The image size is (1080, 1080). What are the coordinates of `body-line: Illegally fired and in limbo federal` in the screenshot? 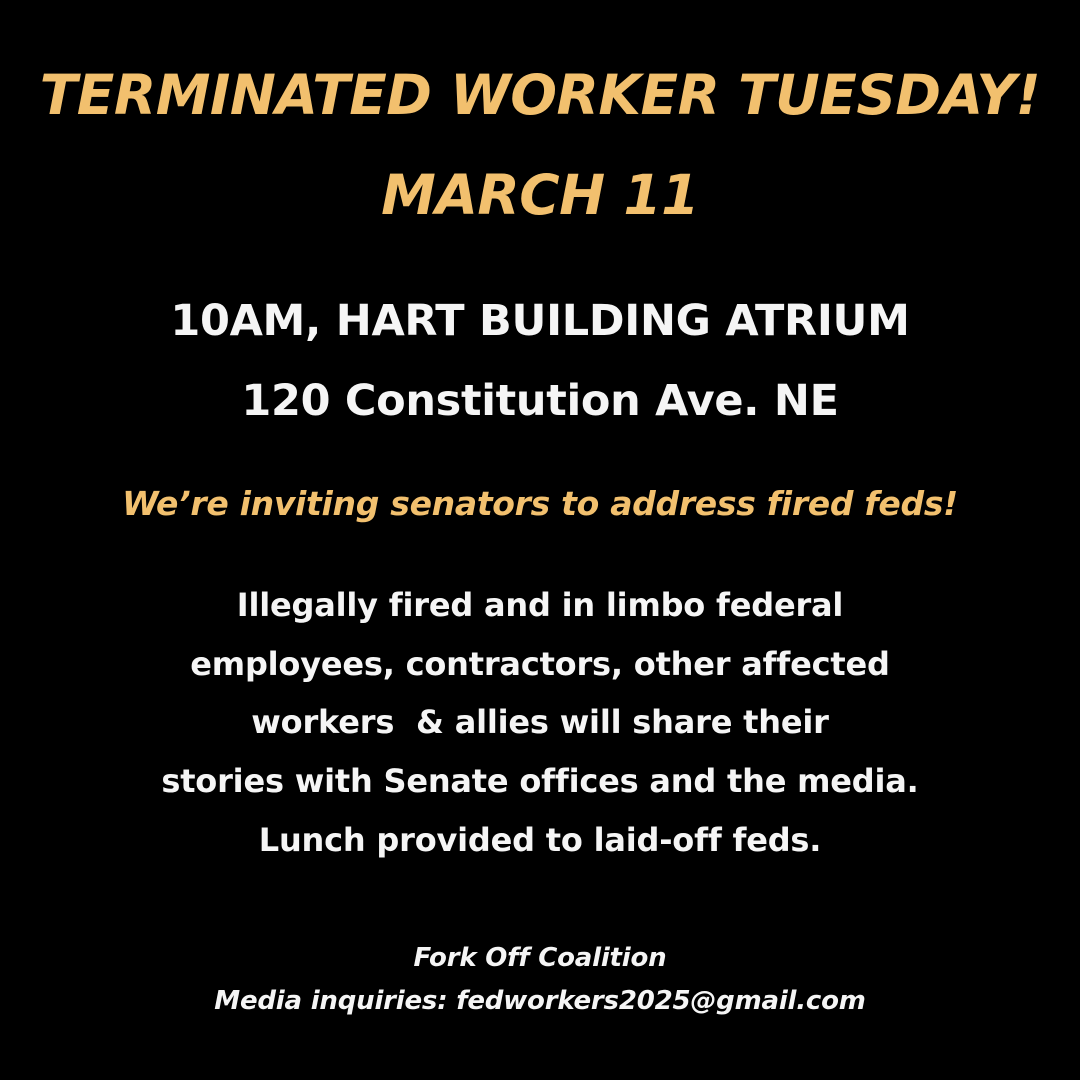 It's located at (540, 605).